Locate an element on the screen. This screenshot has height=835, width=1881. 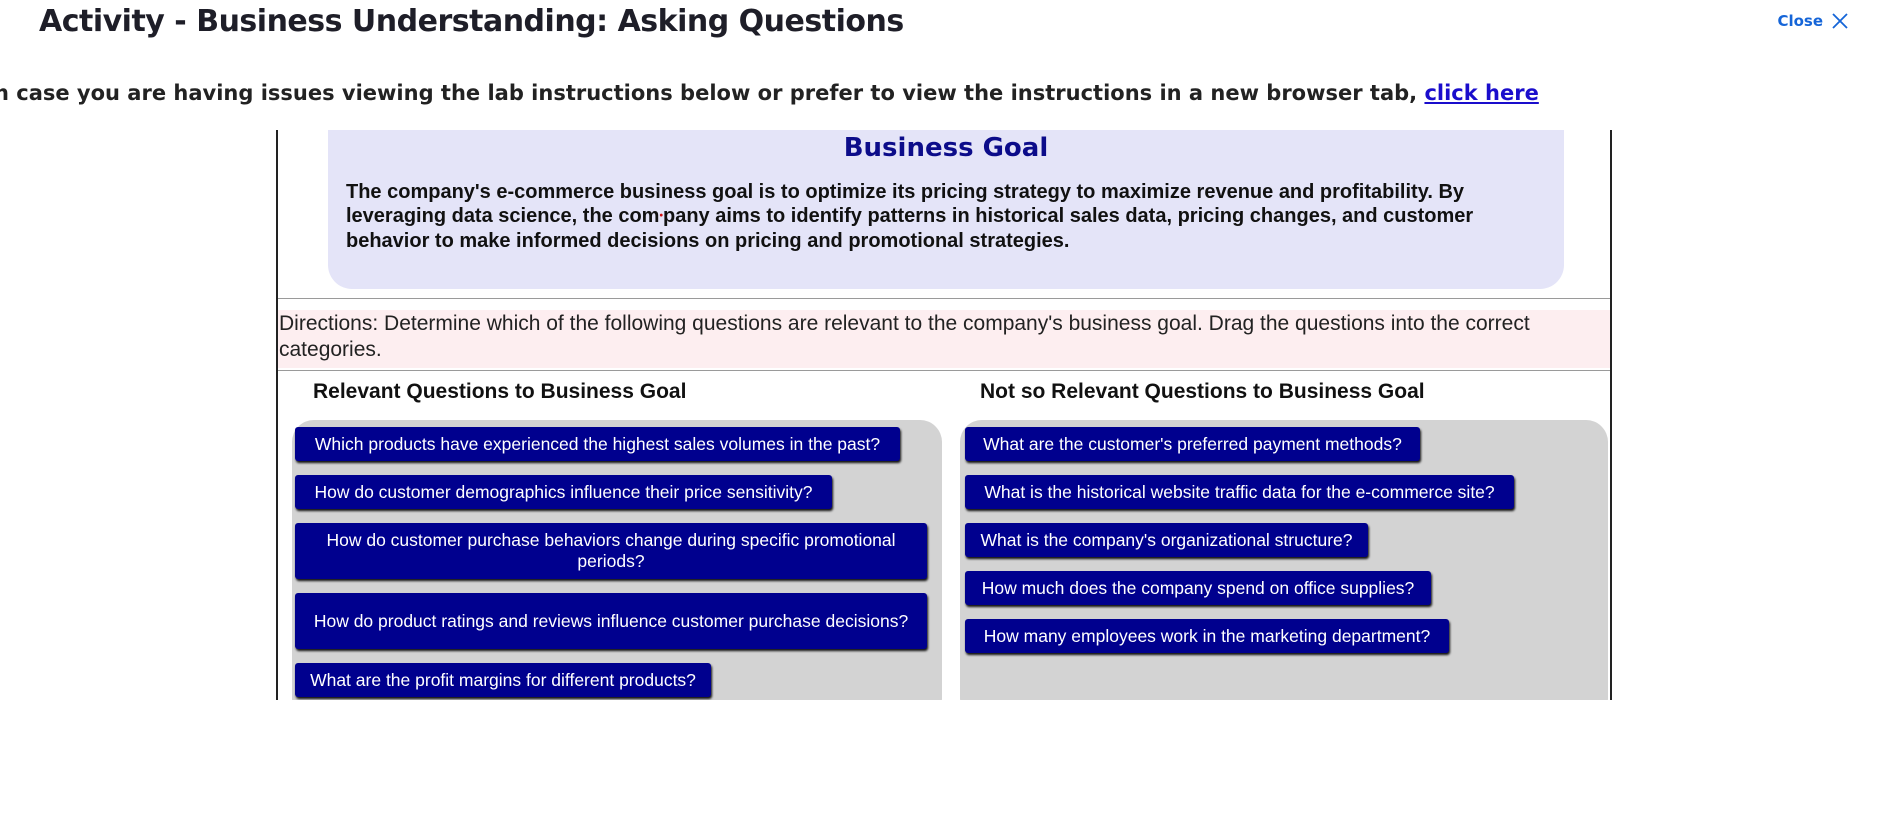
click-here-link: click here is located at coordinates (1481, 93).